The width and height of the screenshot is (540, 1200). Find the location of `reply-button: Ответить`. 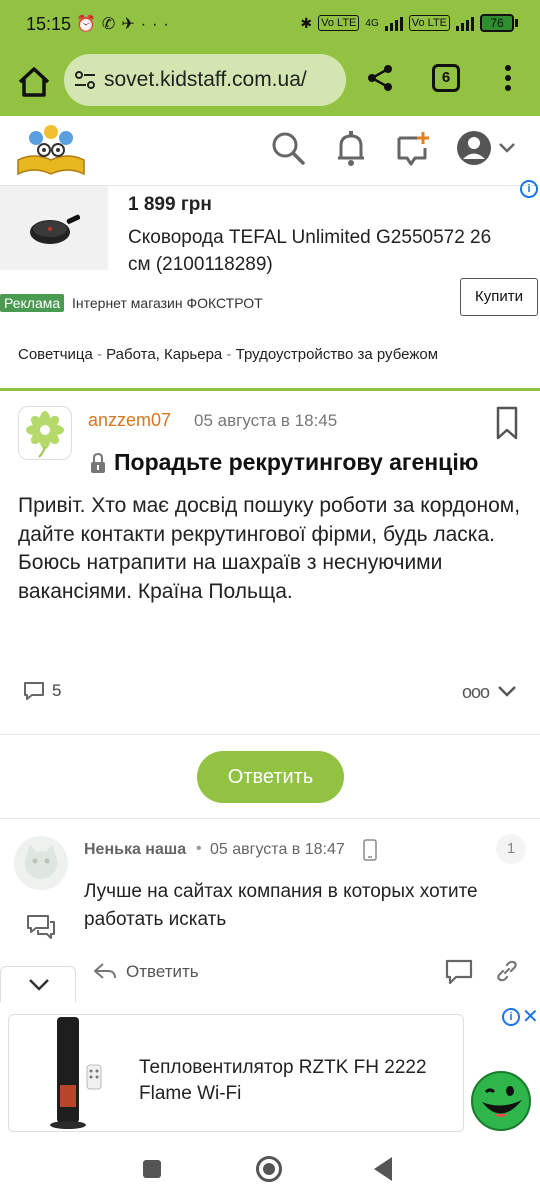

reply-button: Ответить is located at coordinates (270, 777).